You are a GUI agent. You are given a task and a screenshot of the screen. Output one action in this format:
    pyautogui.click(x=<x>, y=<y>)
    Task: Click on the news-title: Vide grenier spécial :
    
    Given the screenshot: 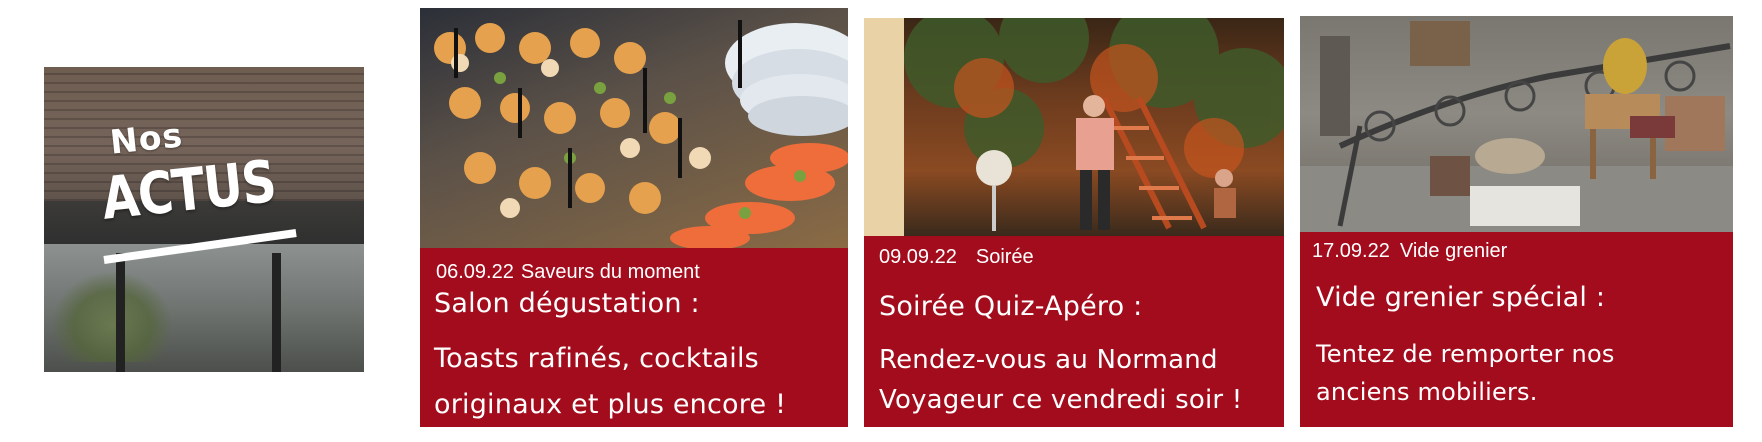 What is the action you would take?
    pyautogui.click(x=1460, y=297)
    